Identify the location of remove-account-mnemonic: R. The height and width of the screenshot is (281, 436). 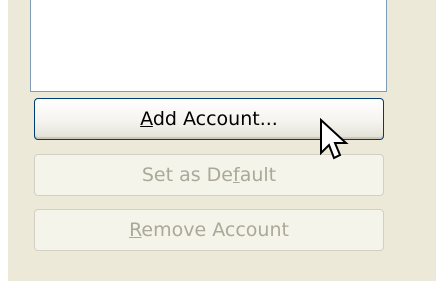
(135, 230).